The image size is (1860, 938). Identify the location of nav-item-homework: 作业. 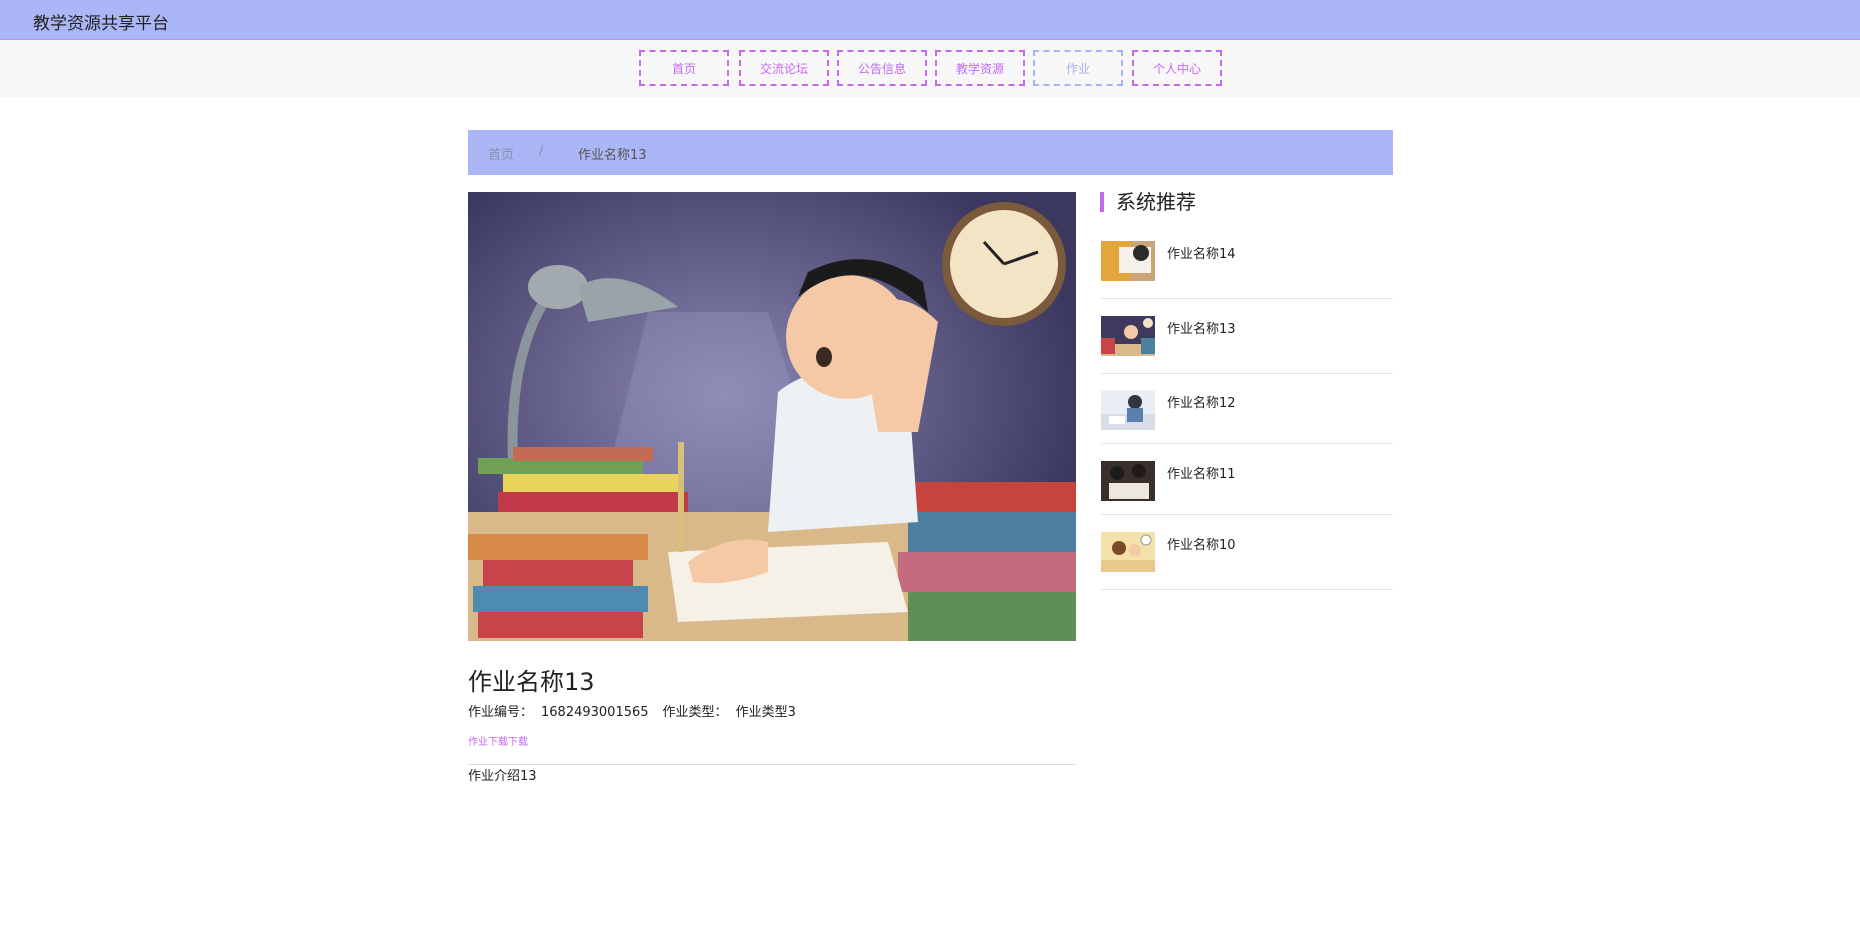
(1078, 68).